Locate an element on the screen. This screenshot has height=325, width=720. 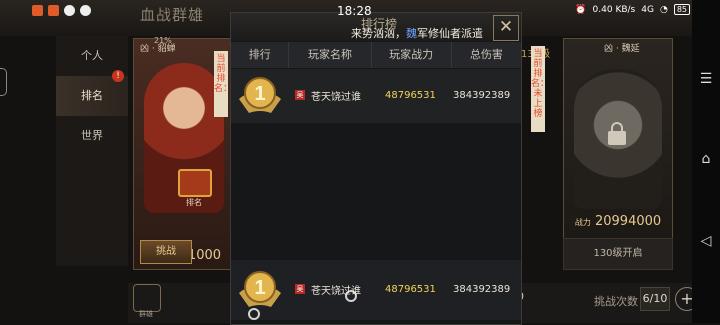
chest-label: 排名 is located at coordinates (194, 202).